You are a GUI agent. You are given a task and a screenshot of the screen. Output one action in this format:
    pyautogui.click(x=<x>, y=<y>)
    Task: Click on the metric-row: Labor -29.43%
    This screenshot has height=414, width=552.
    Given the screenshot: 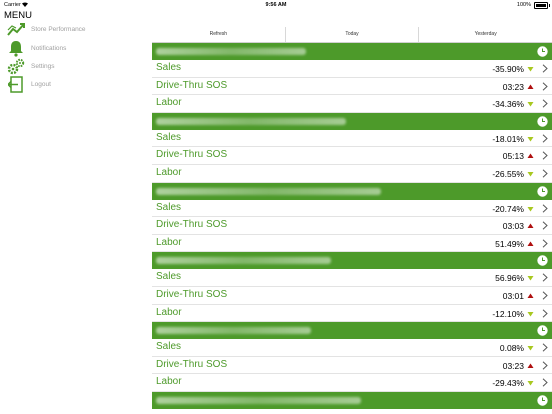 What is the action you would take?
    pyautogui.click(x=352, y=383)
    